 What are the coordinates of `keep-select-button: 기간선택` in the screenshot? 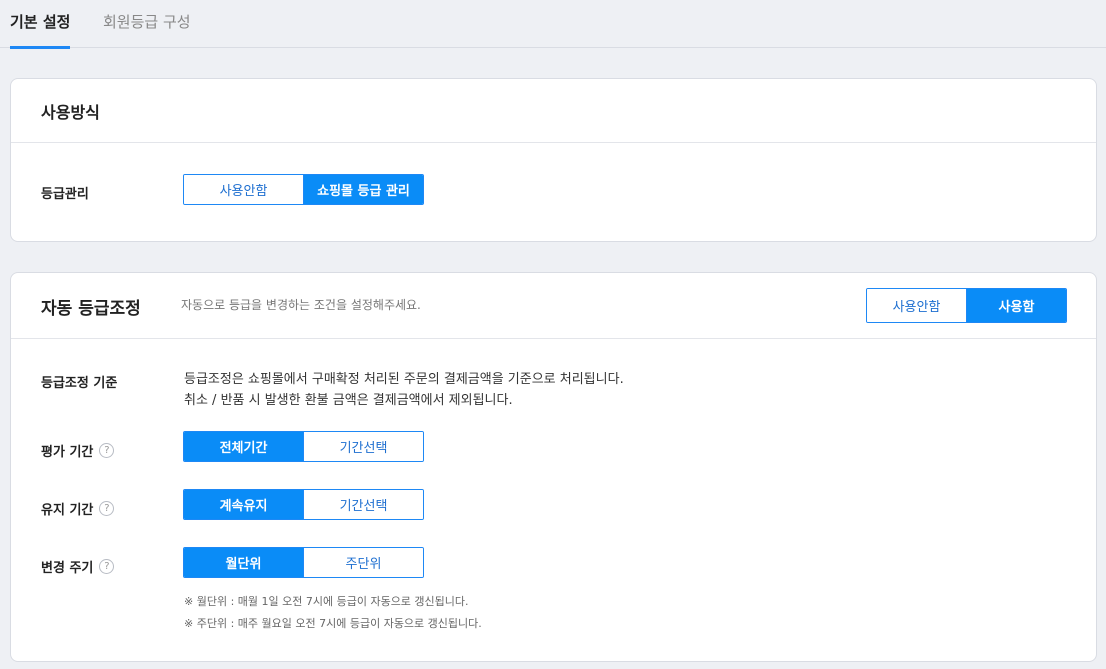 It's located at (363, 504).